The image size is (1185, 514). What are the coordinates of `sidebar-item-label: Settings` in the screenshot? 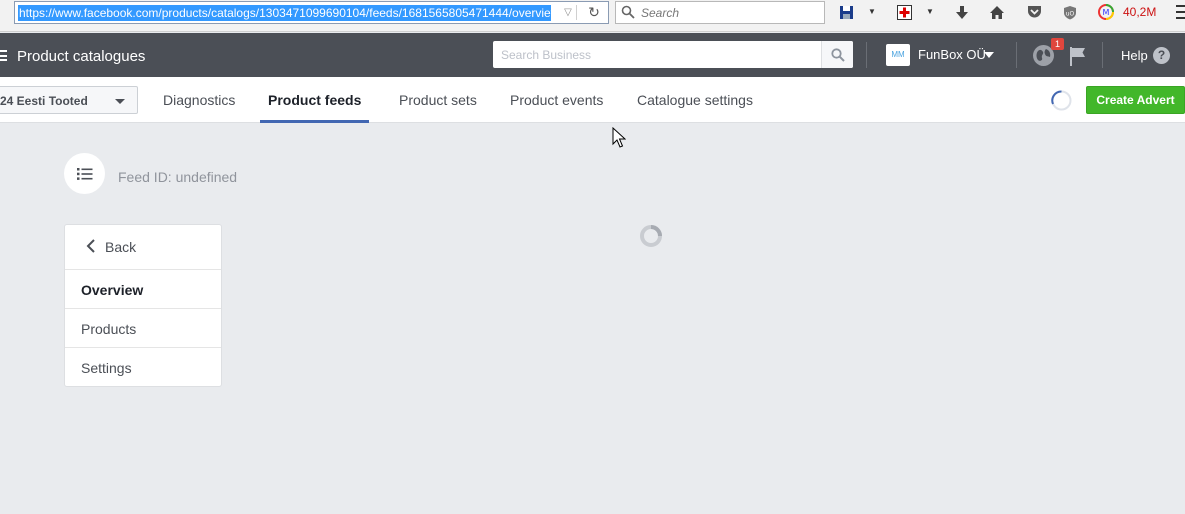 It's located at (106, 368).